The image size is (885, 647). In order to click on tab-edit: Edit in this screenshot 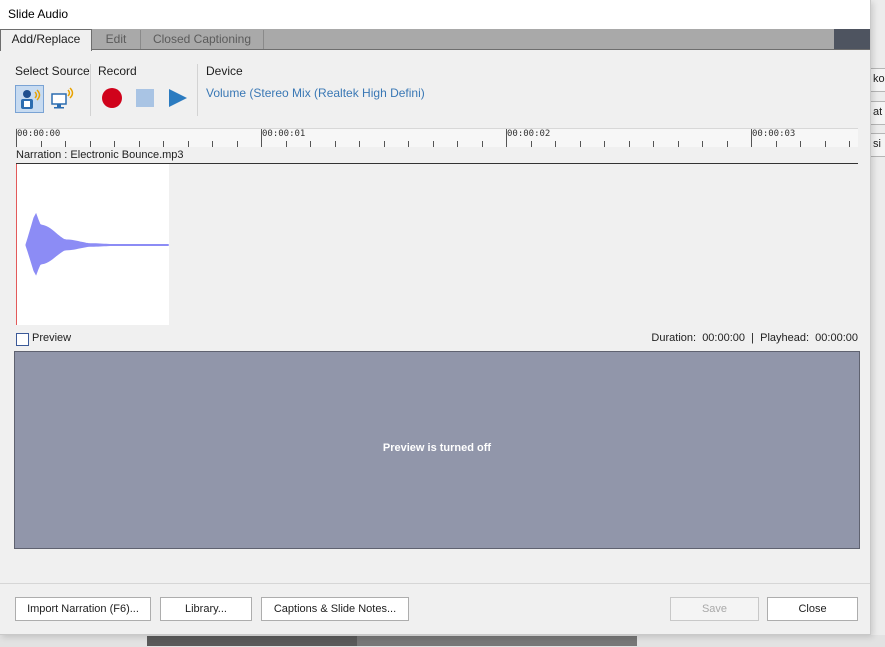, I will do `click(116, 39)`.